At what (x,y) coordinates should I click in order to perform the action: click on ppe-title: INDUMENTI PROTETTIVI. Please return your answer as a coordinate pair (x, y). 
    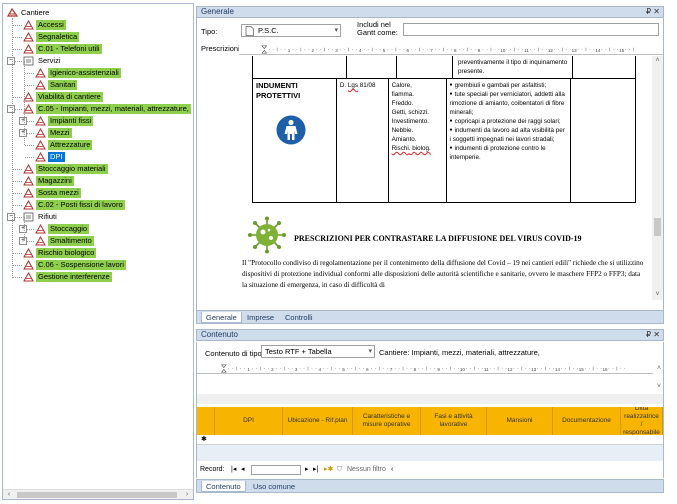
    Looking at the image, I should click on (278, 90).